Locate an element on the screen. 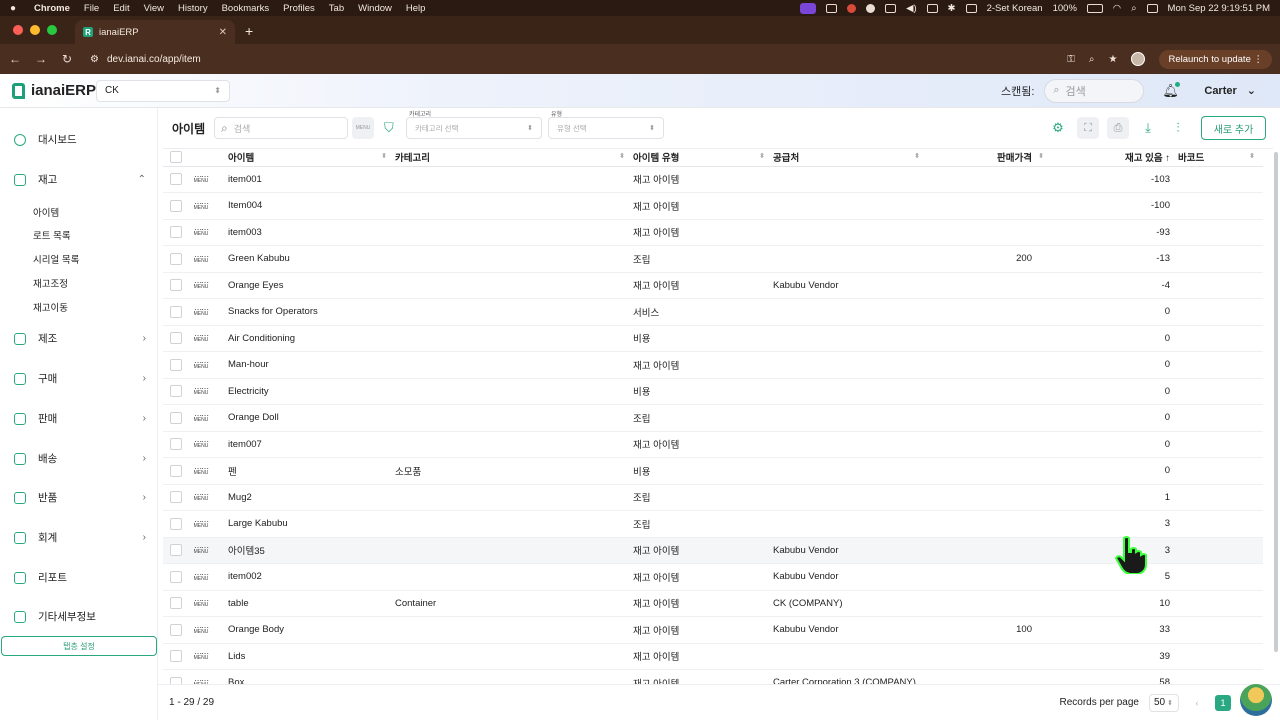 The image size is (1280, 720). table-row: ⋯⋯ MENU item003 재고 아이템 -93 is located at coordinates (713, 232).